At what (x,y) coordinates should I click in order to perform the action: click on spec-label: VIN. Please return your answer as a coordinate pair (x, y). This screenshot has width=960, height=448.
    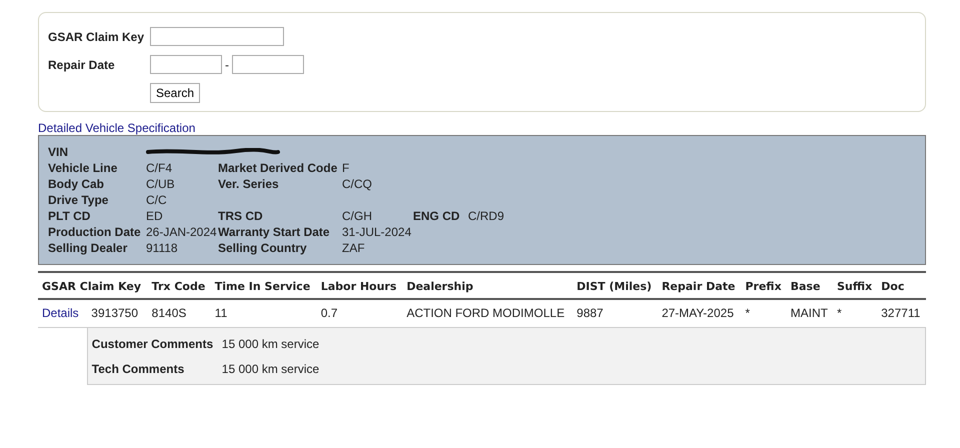
    Looking at the image, I should click on (59, 152).